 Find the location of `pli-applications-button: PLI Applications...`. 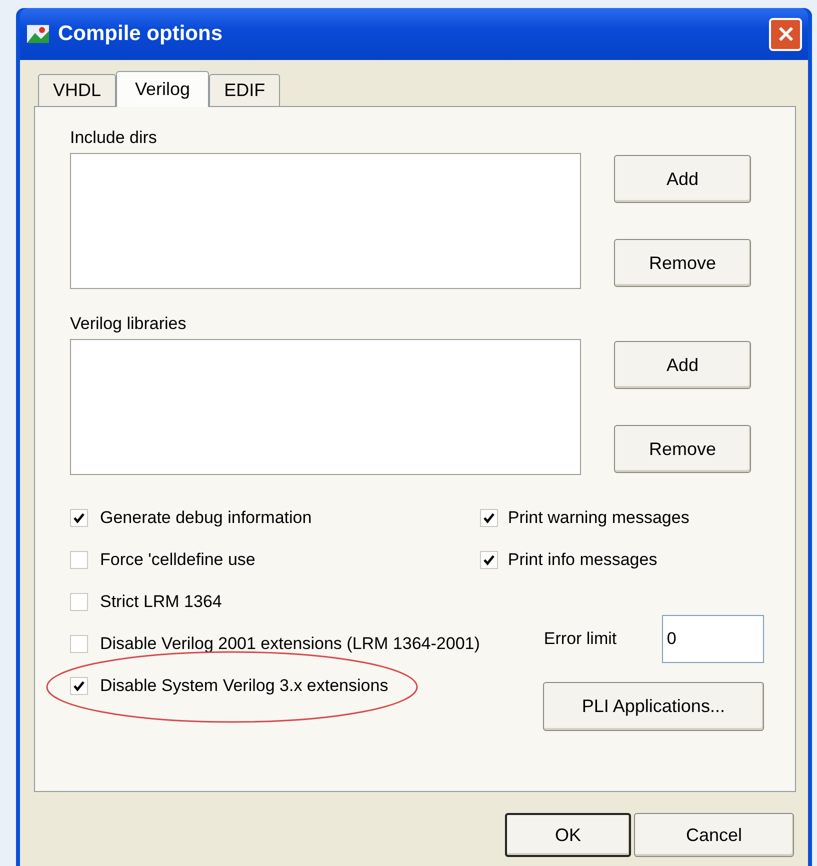

pli-applications-button: PLI Applications... is located at coordinates (653, 706).